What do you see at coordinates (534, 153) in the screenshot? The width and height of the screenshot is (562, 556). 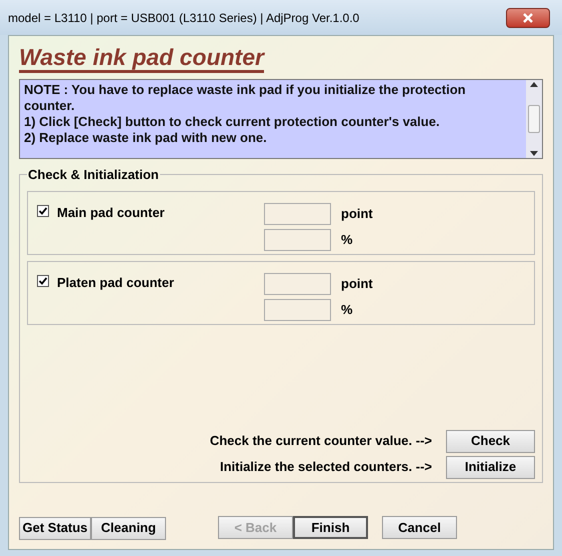 I see `scroll-down-icon` at bounding box center [534, 153].